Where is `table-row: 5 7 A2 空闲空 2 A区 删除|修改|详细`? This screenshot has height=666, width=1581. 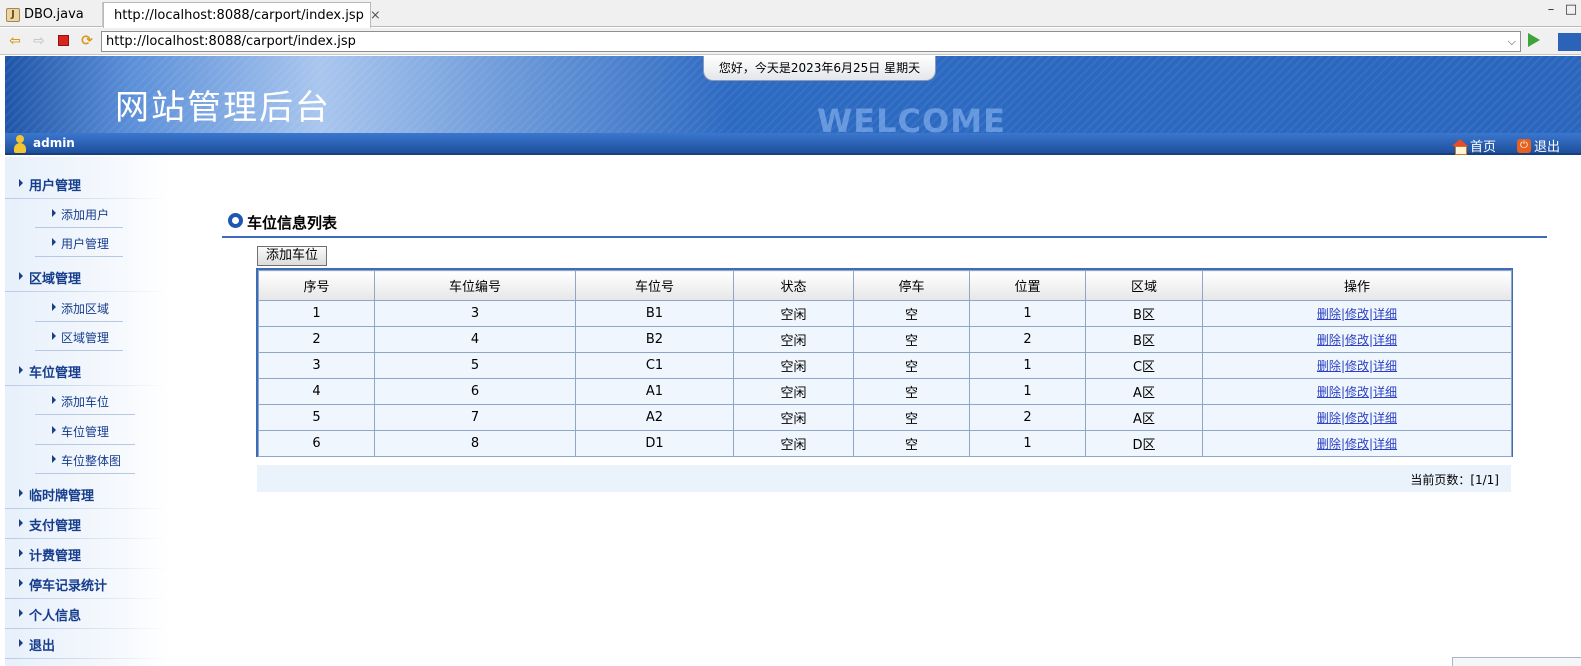
table-row: 5 7 A2 空闲空 2 A区 删除|修改|详细 is located at coordinates (885, 417).